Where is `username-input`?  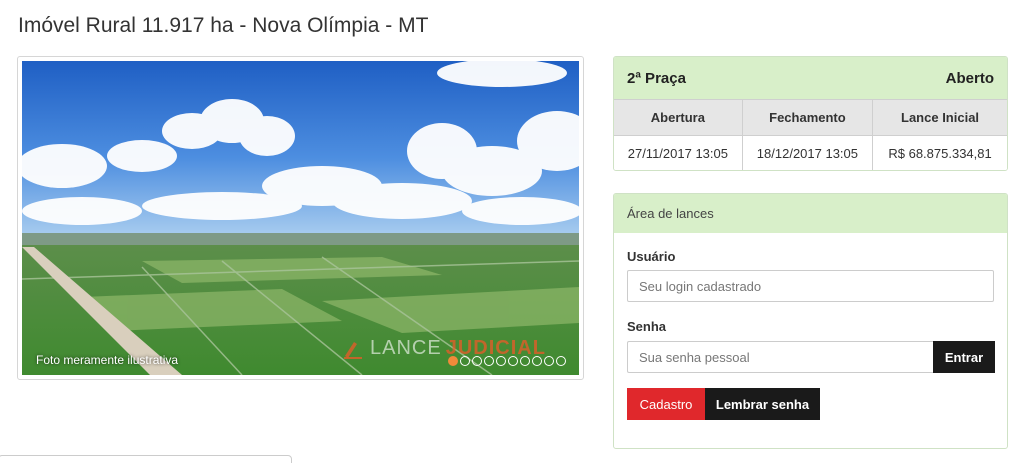 username-input is located at coordinates (810, 286).